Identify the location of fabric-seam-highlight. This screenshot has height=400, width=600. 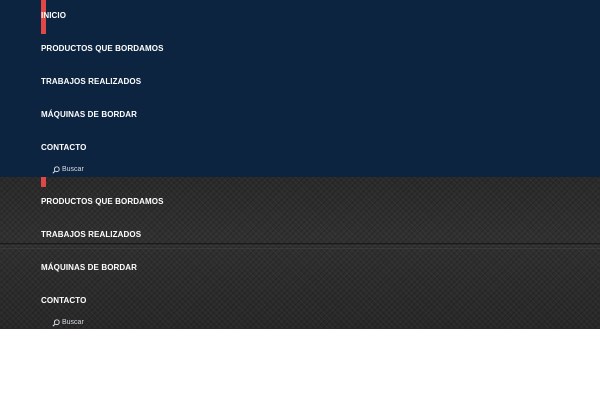
(300, 248).